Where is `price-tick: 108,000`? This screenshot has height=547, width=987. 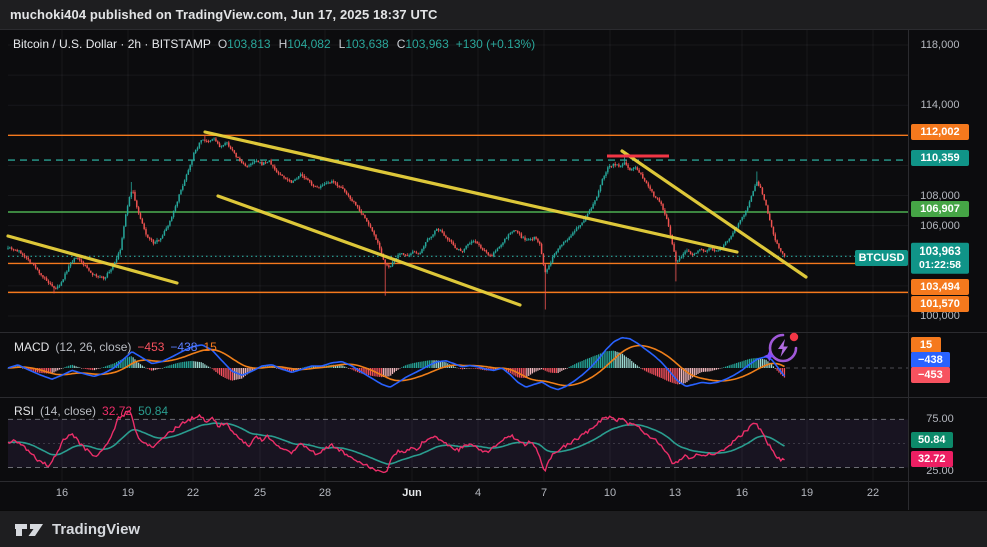
price-tick: 108,000 is located at coordinates (940, 195).